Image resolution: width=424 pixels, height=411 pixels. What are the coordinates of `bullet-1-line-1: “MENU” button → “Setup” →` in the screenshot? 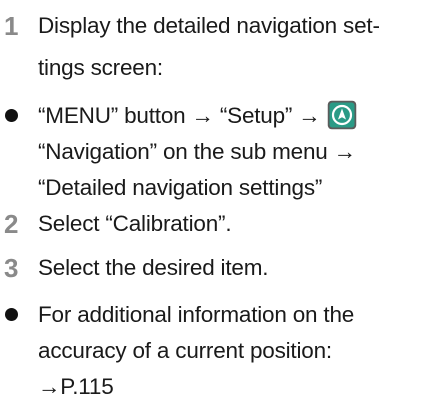 It's located at (229, 116).